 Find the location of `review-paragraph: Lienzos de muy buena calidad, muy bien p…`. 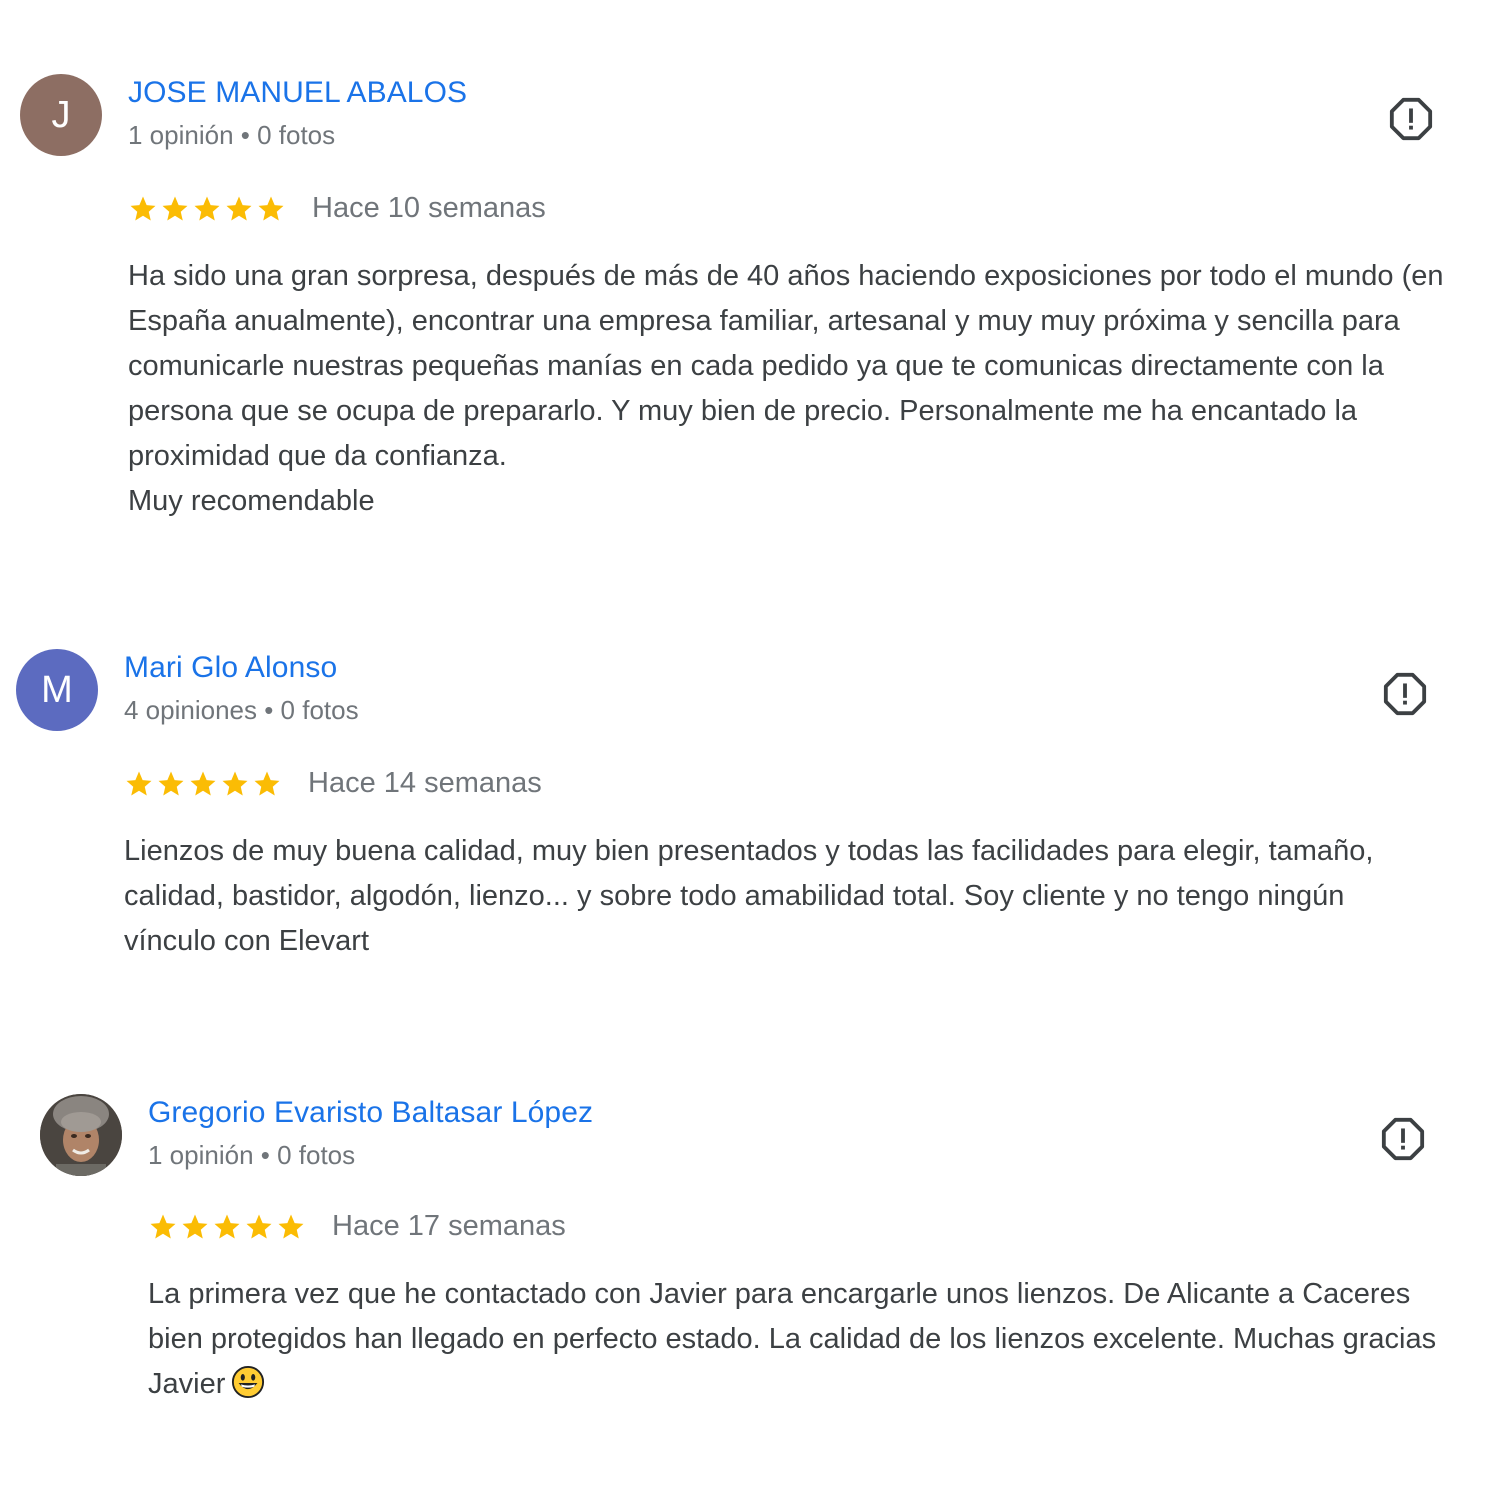

review-paragraph: Lienzos de muy buena calidad, muy bien p… is located at coordinates (749, 896).